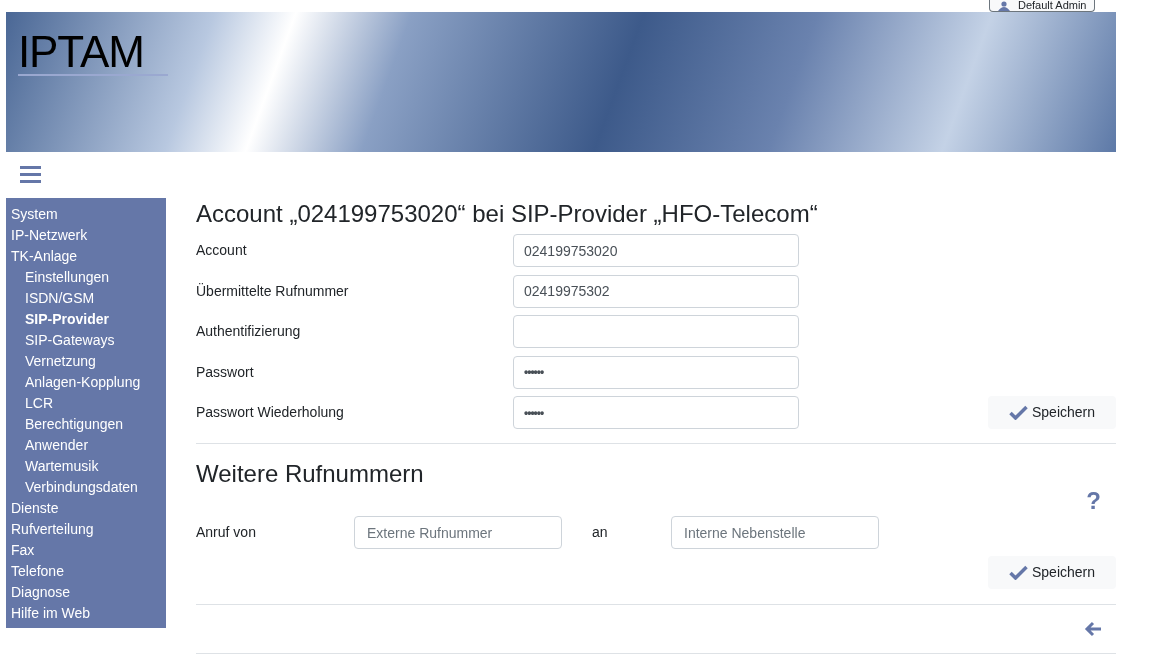  I want to click on sidebar-item: Fax, so click(86, 550).